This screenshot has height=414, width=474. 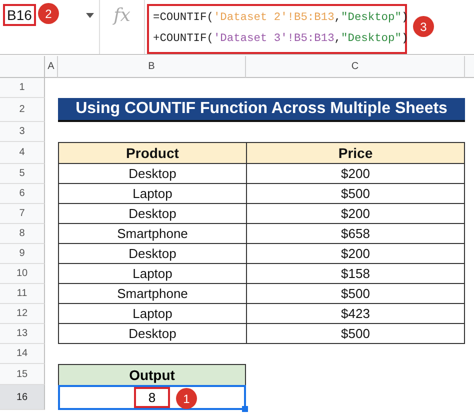 What do you see at coordinates (152, 153) in the screenshot?
I see `column-heading: Product` at bounding box center [152, 153].